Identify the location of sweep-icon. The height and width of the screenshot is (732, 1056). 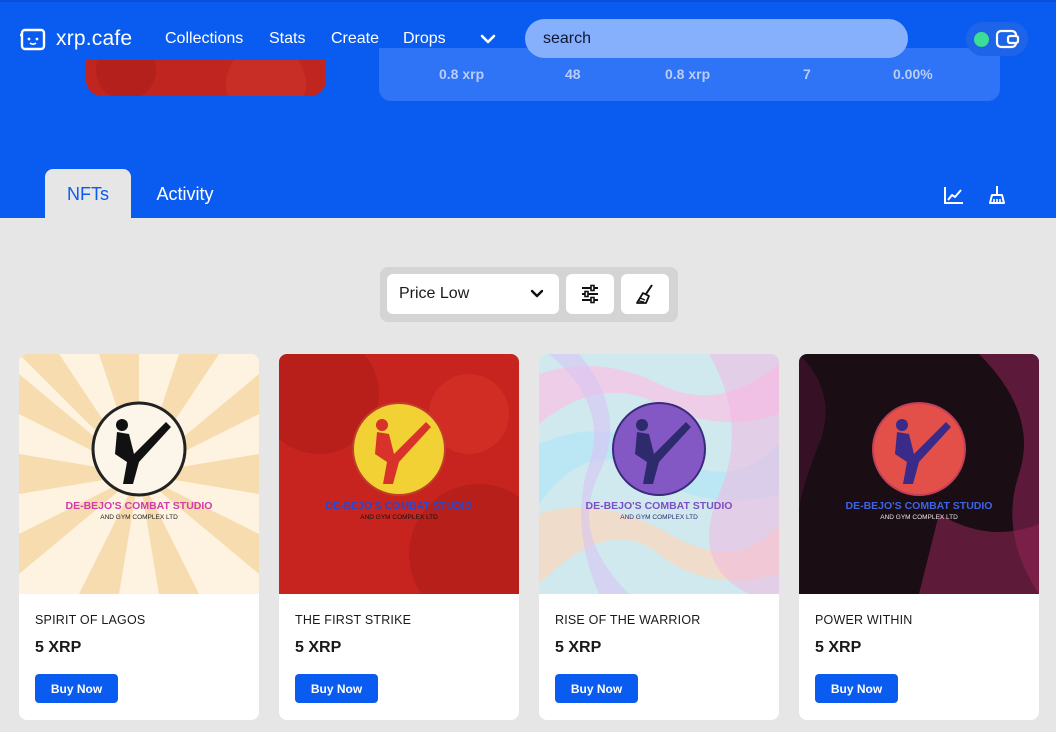
(996, 195).